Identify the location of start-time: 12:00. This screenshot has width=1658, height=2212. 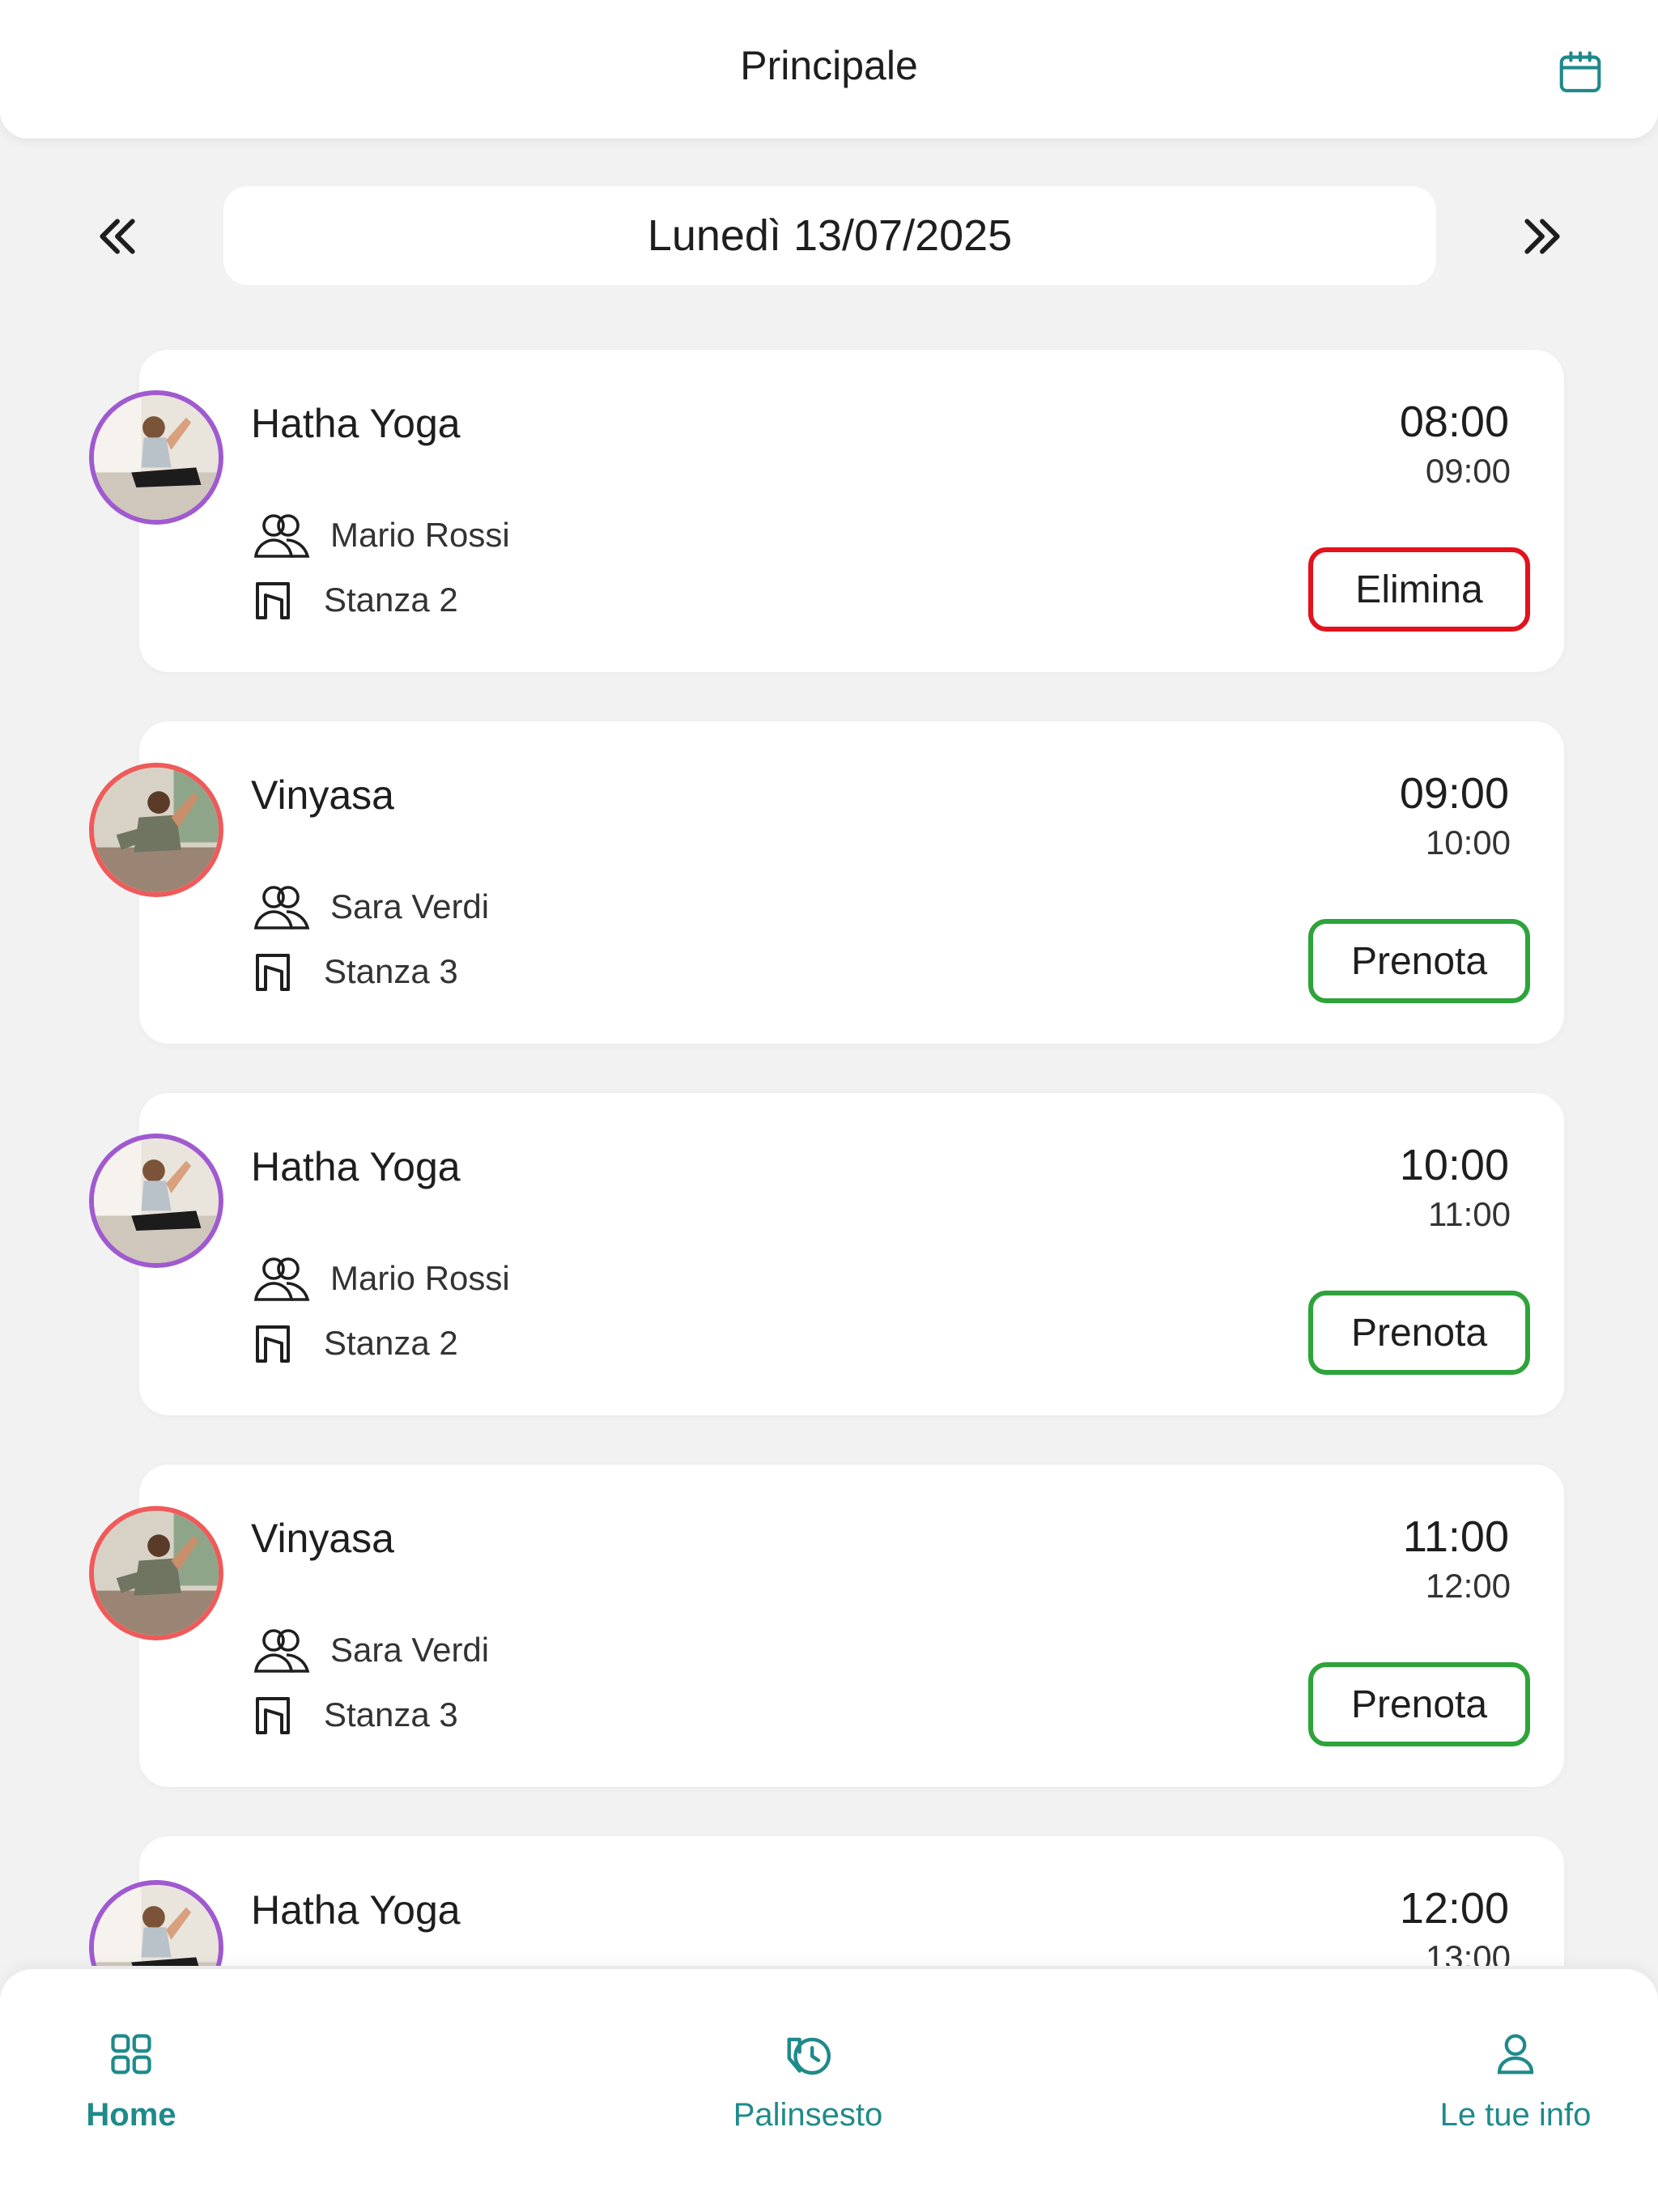
(1454, 1909).